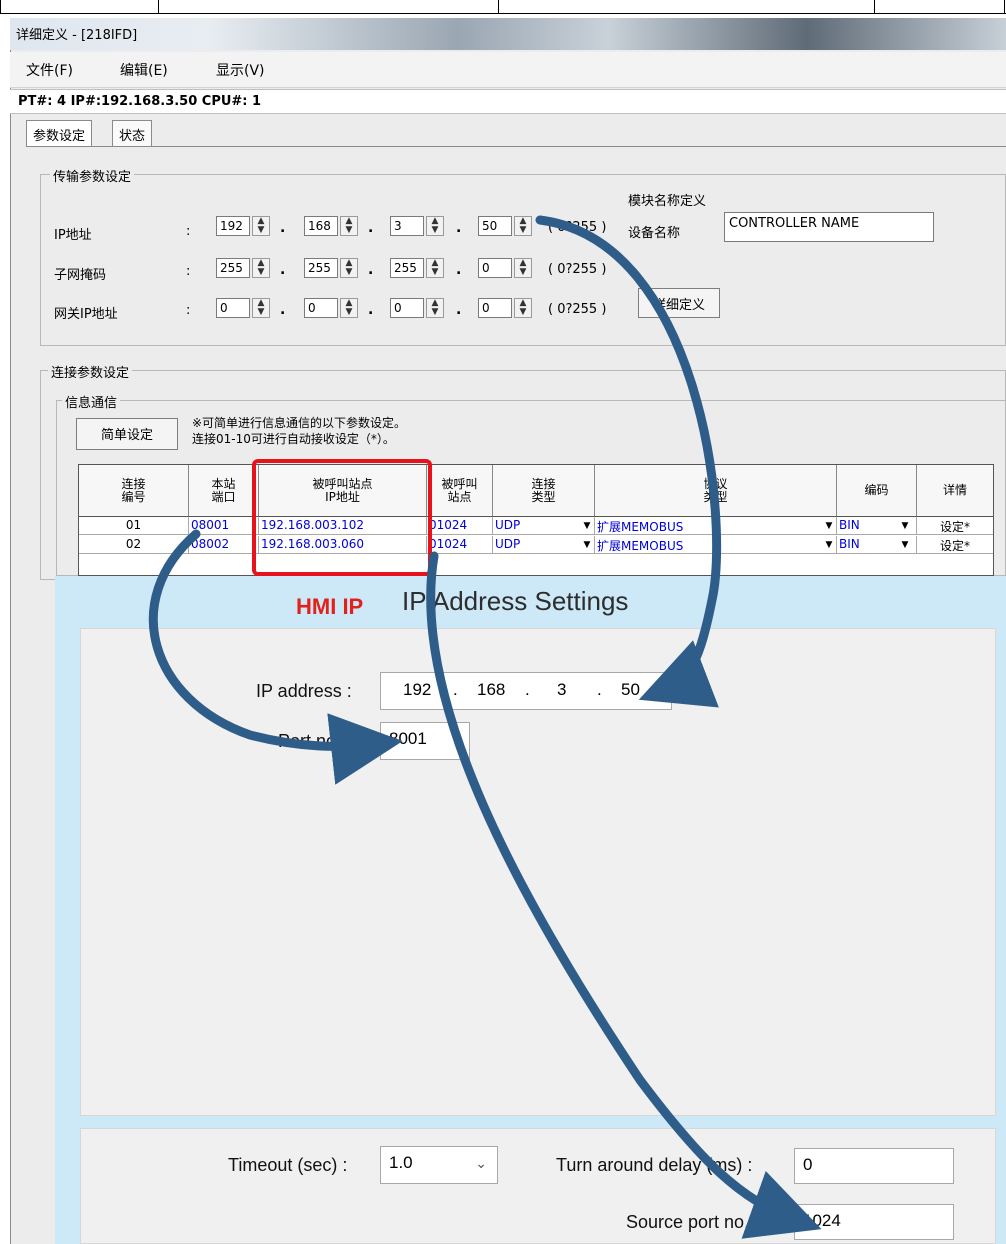 The width and height of the screenshot is (1006, 1244). I want to click on arrow-port-to-dialog, so click(275, 657).